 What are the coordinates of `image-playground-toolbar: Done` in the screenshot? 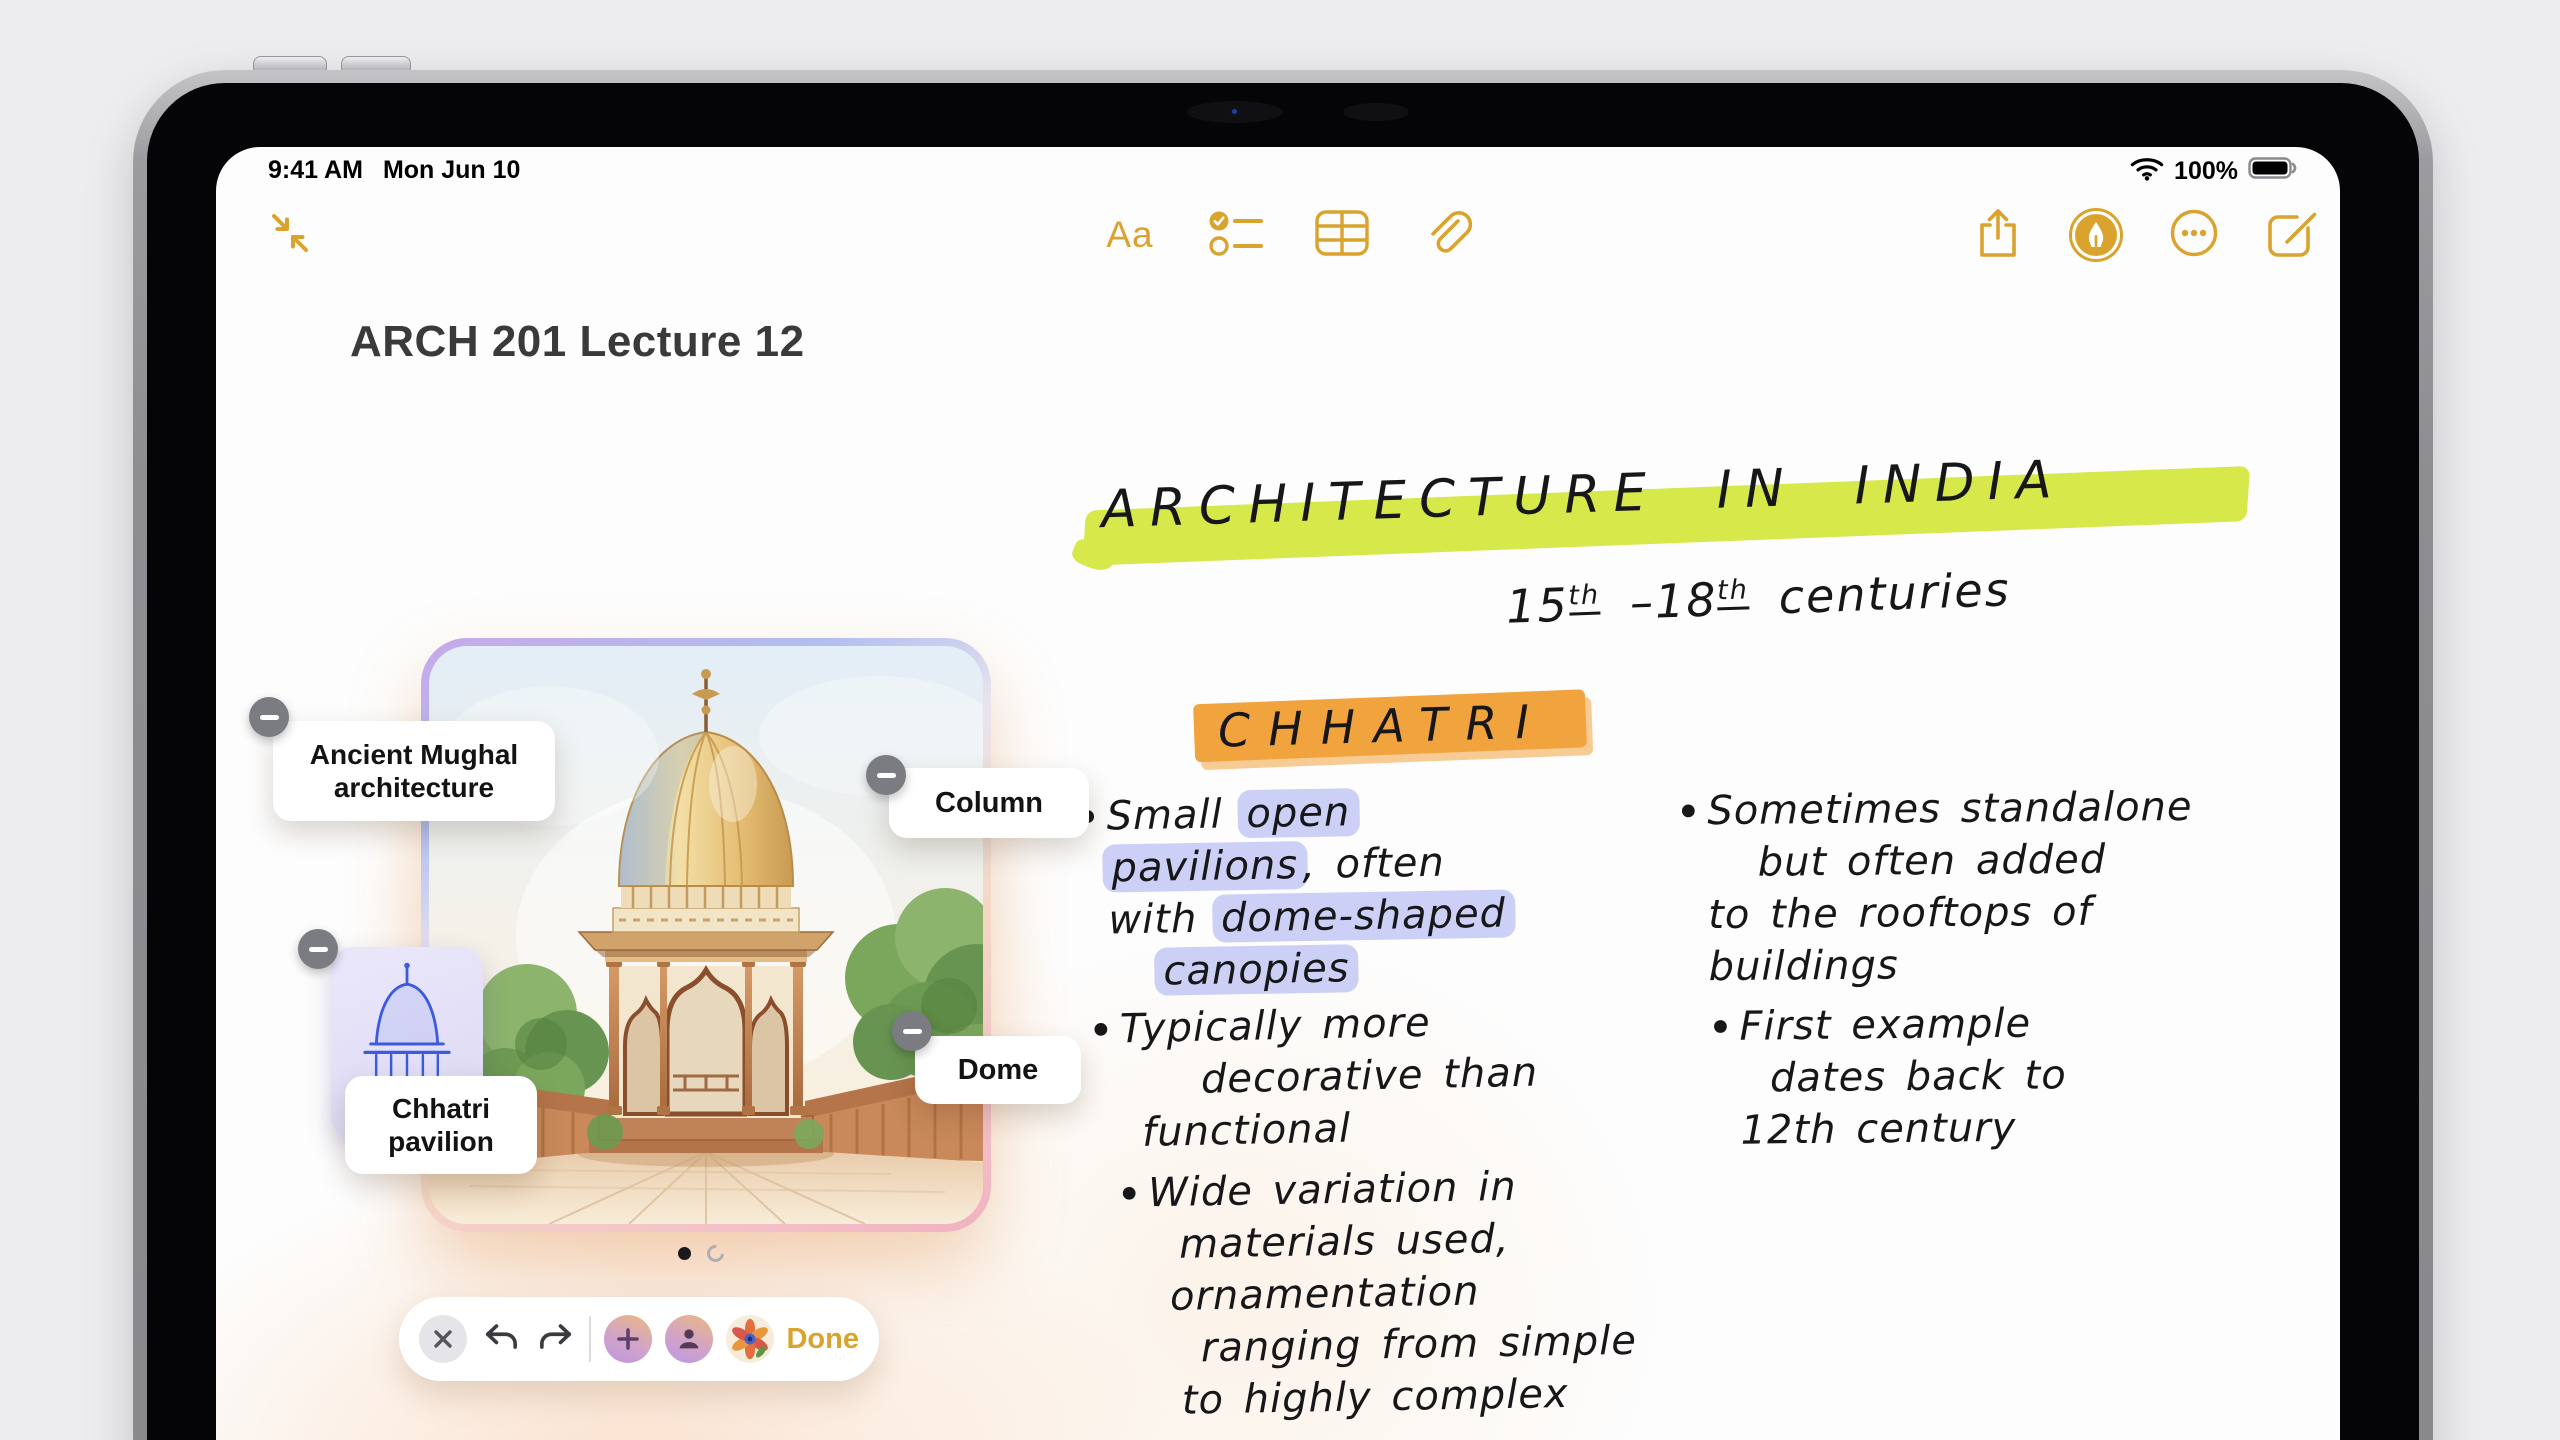 It's located at (639, 1339).